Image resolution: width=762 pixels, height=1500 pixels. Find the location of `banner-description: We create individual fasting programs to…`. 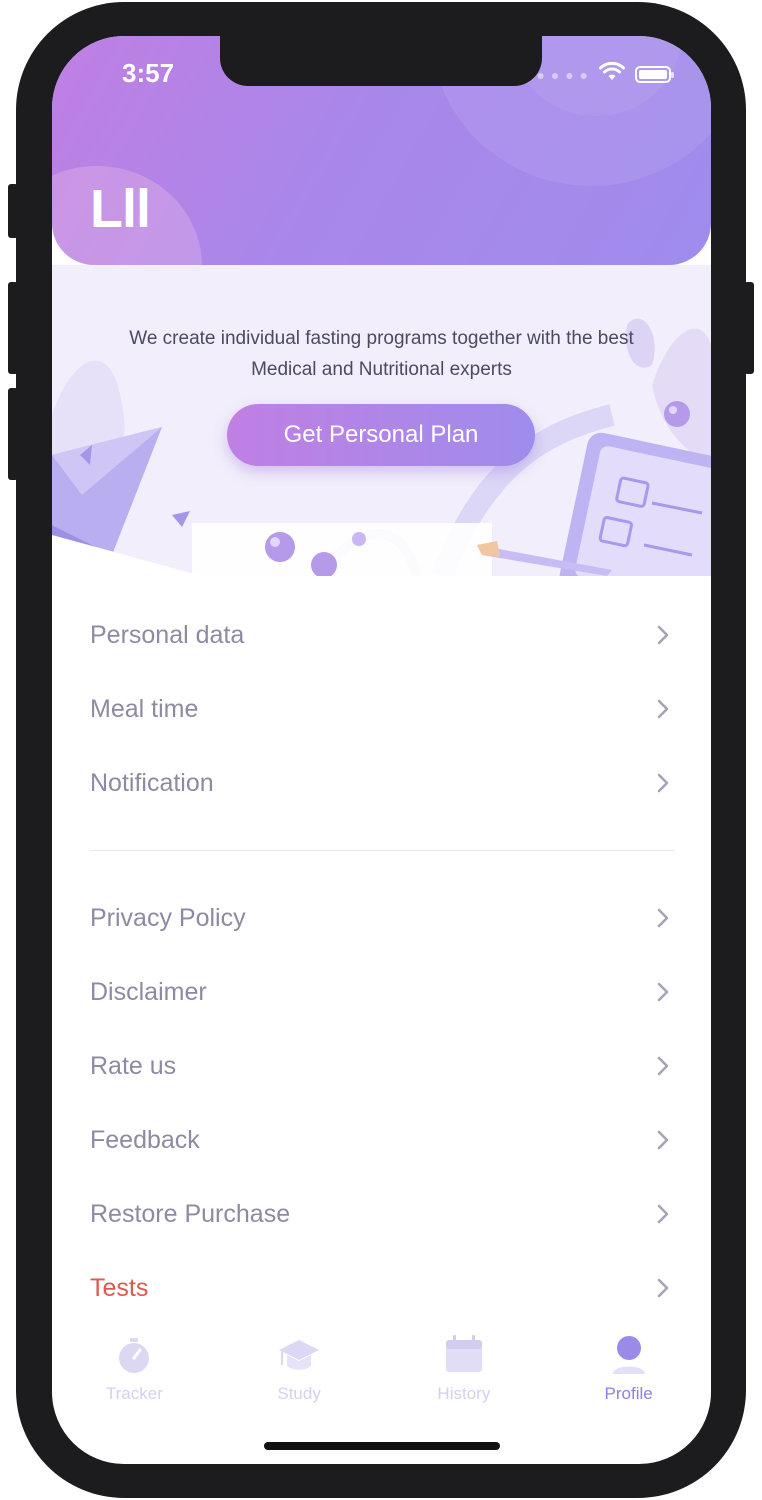

banner-description: We create individual fasting programs to… is located at coordinates (381, 354).